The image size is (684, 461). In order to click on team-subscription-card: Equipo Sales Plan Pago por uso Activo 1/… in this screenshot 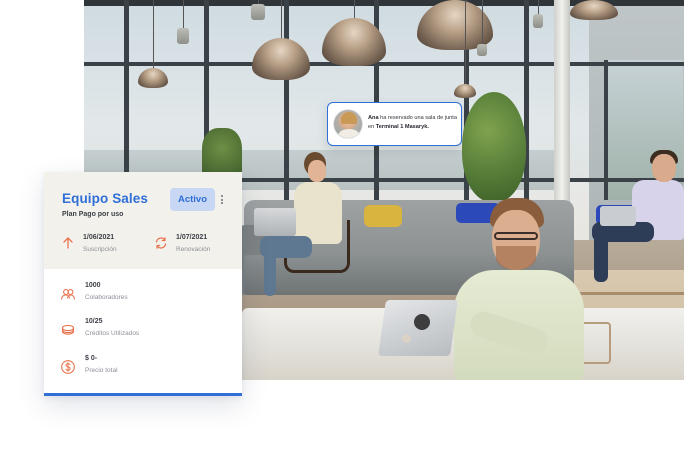, I will do `click(143, 284)`.